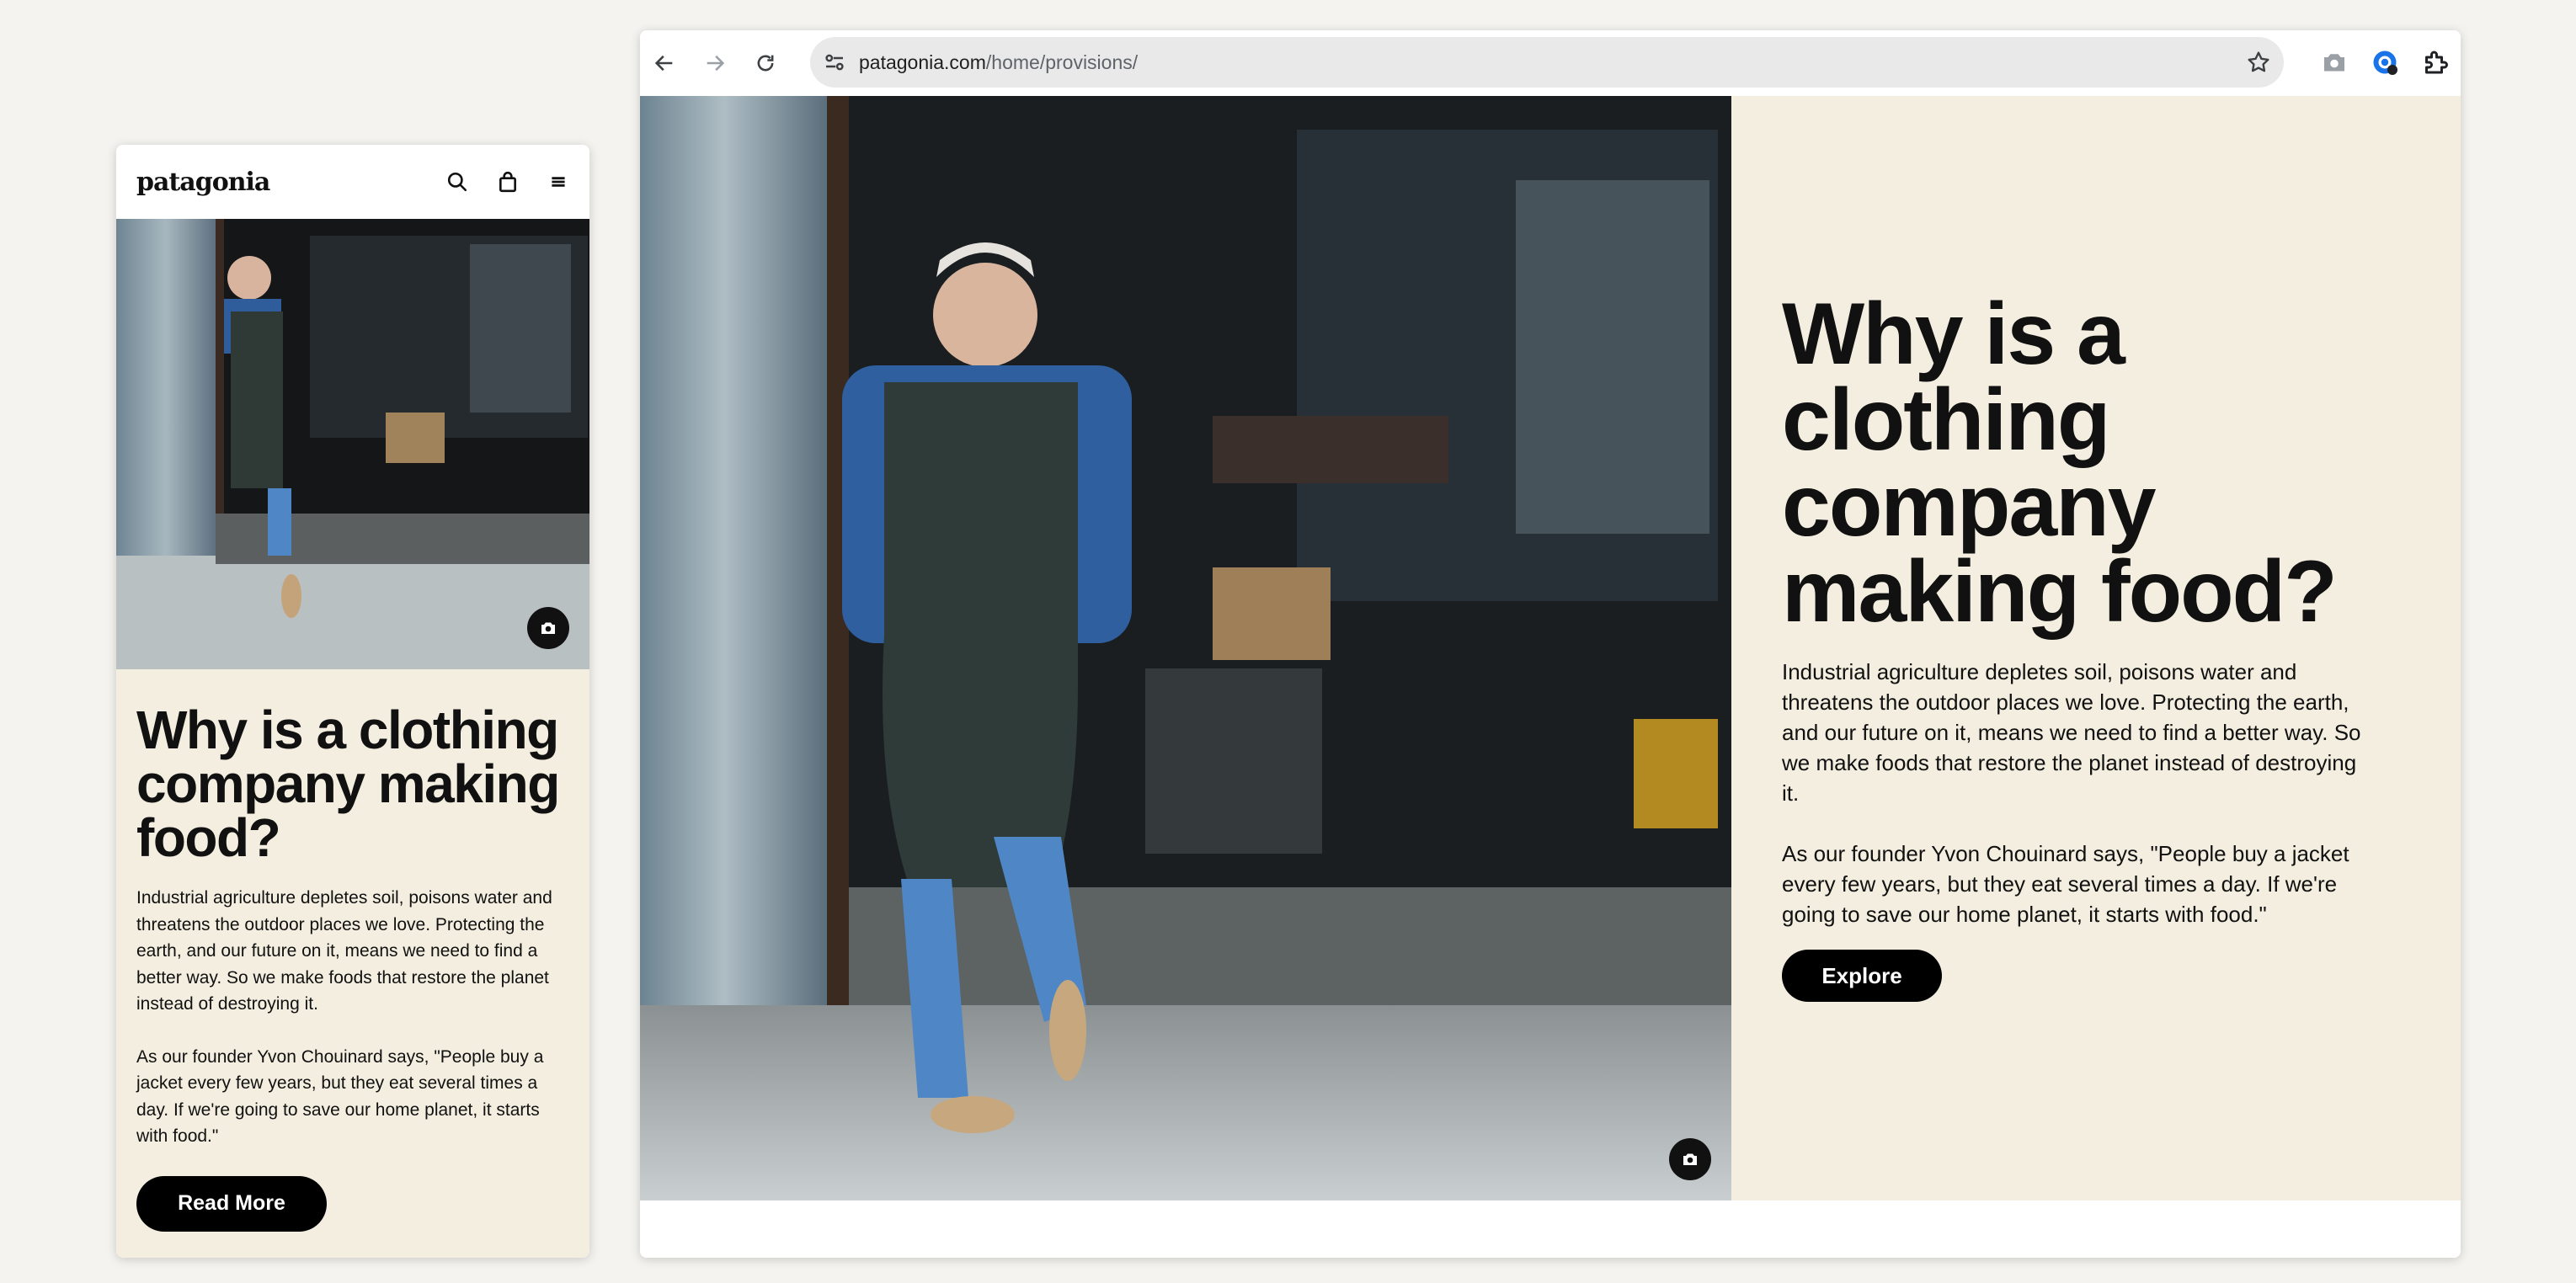 The image size is (2576, 1283). Describe the element at coordinates (1547, 62) in the screenshot. I see `address-bar: patagonia.com/home/provisions/` at that location.